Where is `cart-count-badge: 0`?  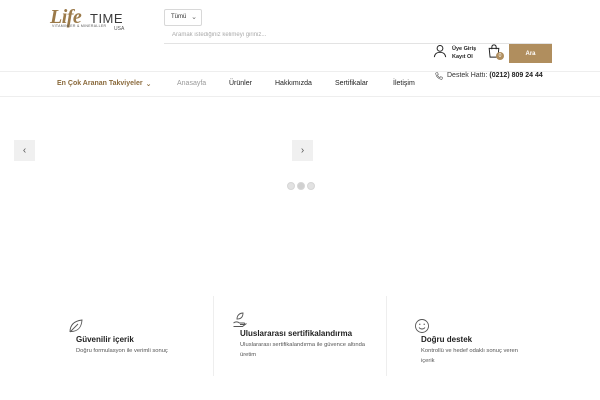 cart-count-badge: 0 is located at coordinates (500, 56).